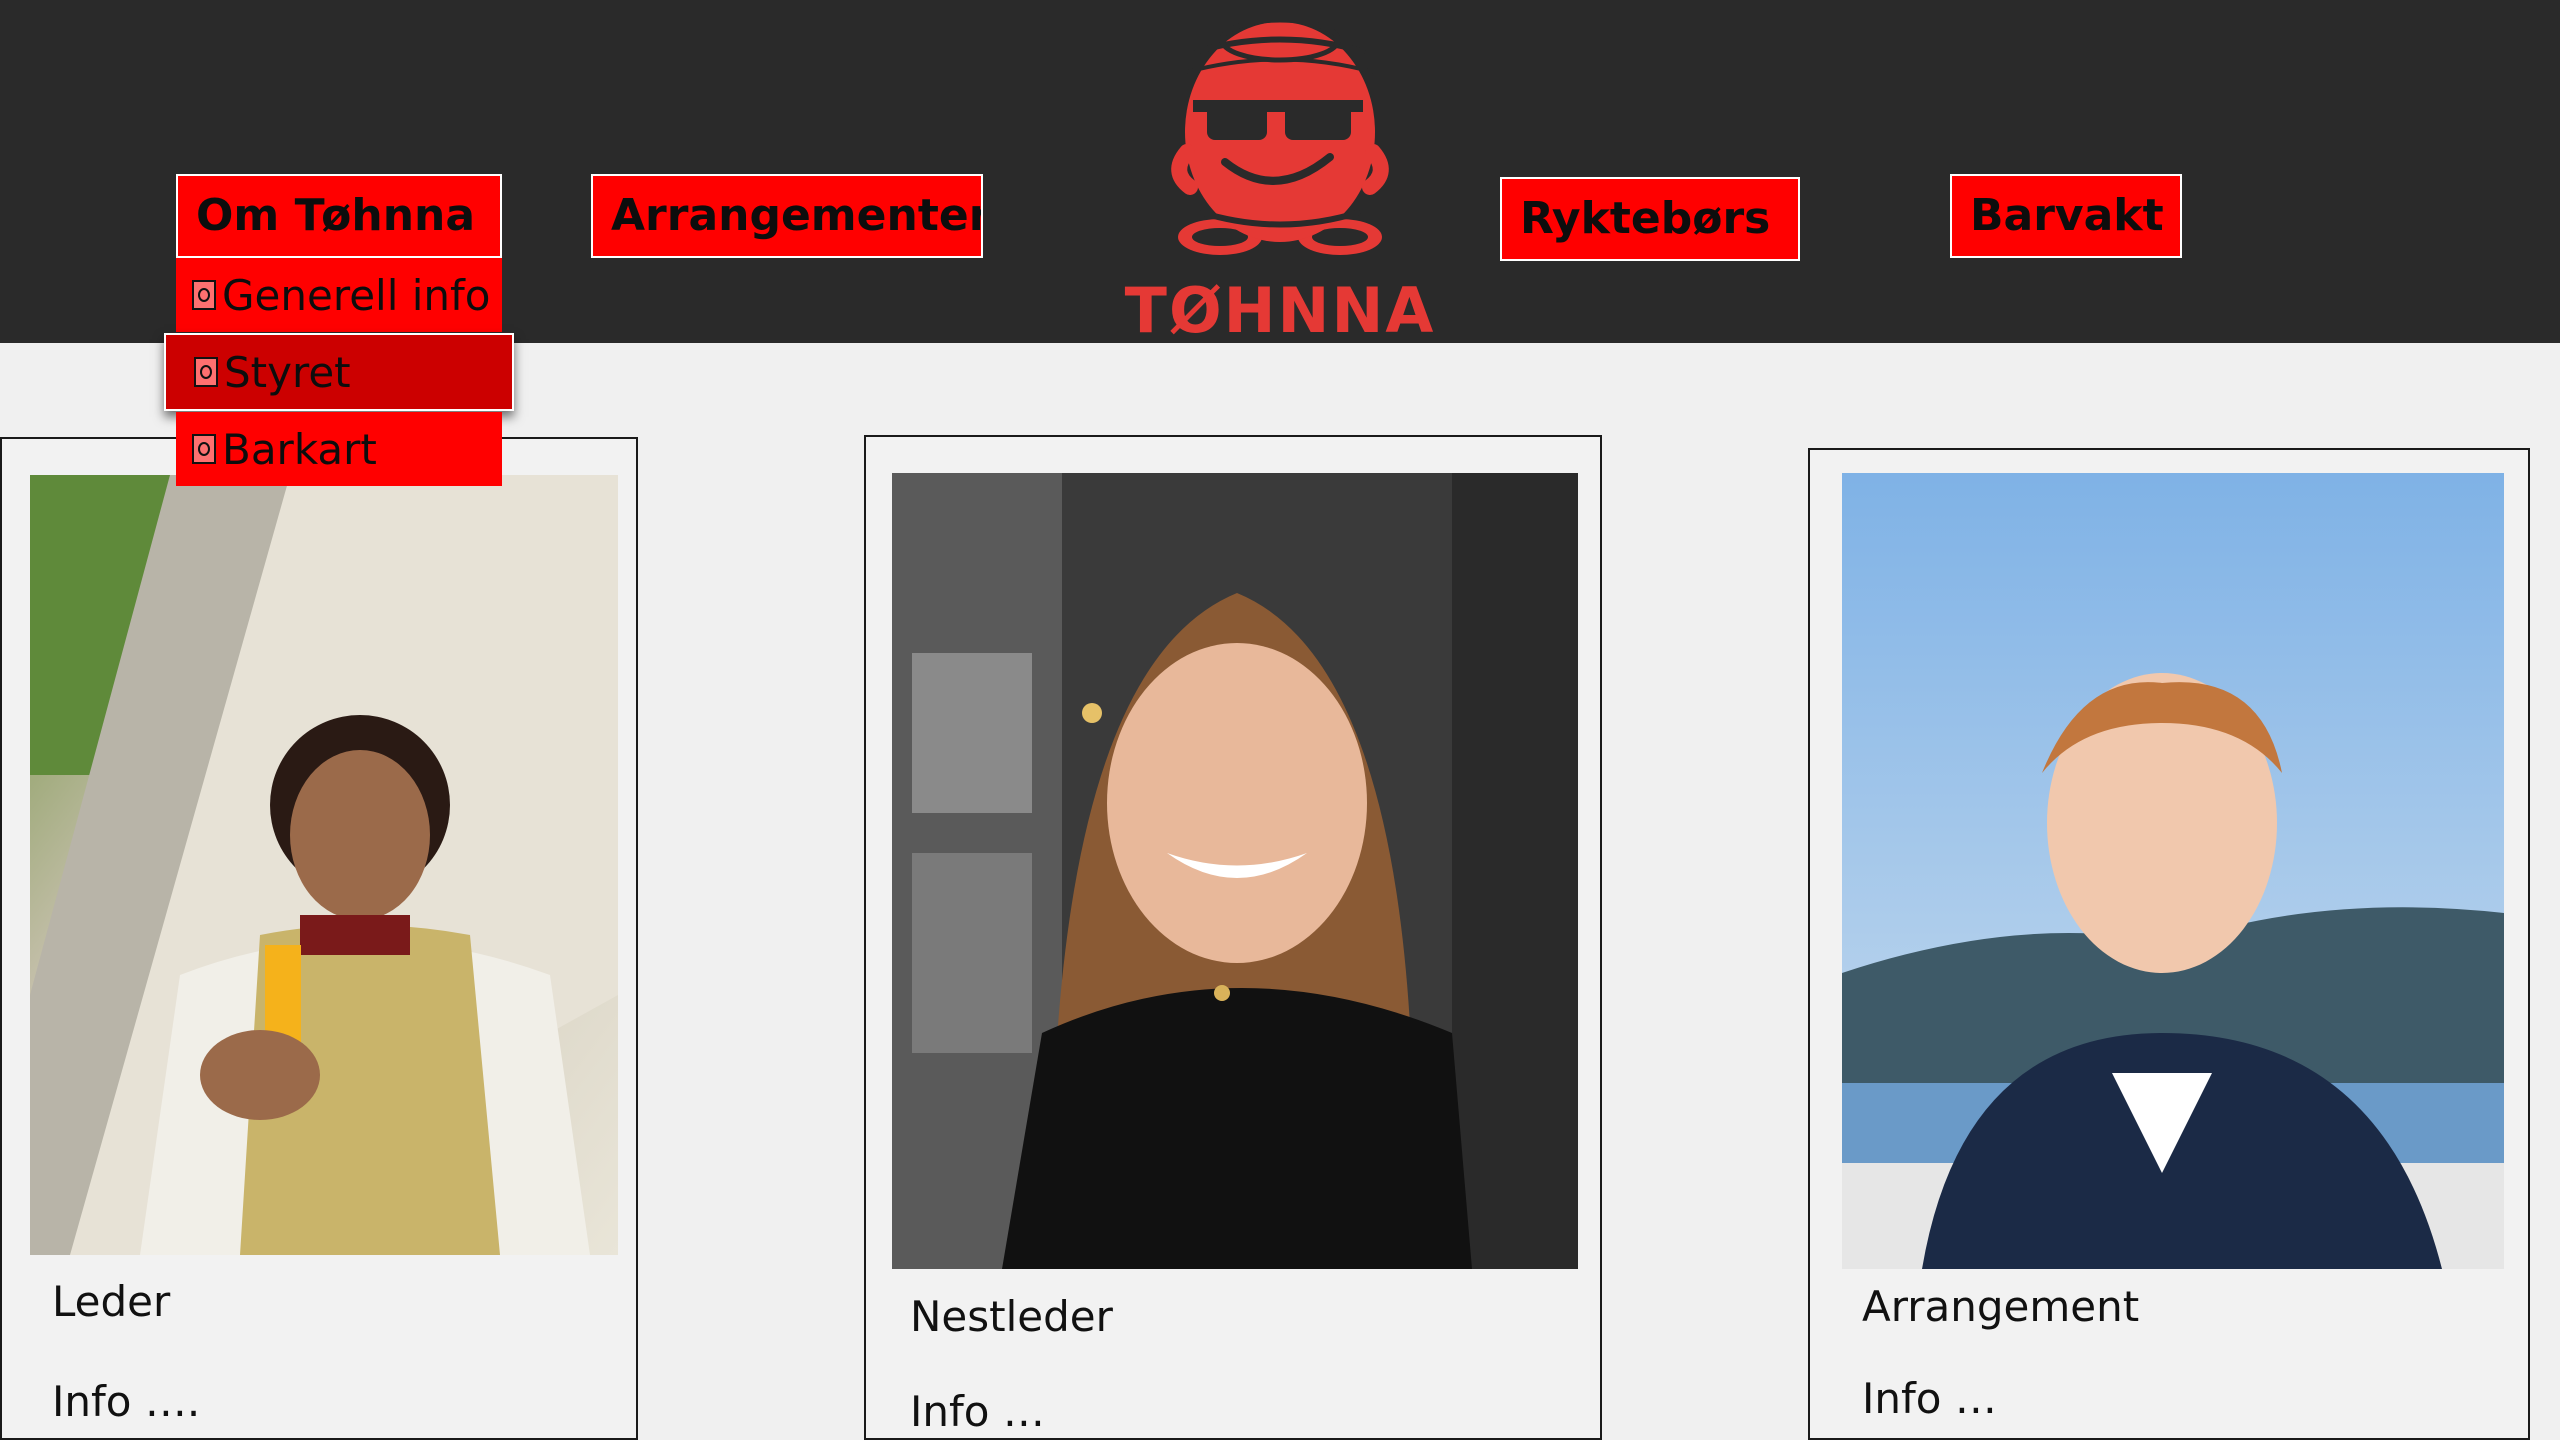  What do you see at coordinates (1280, 310) in the screenshot?
I see `brand-wordmark: TØHNNA` at bounding box center [1280, 310].